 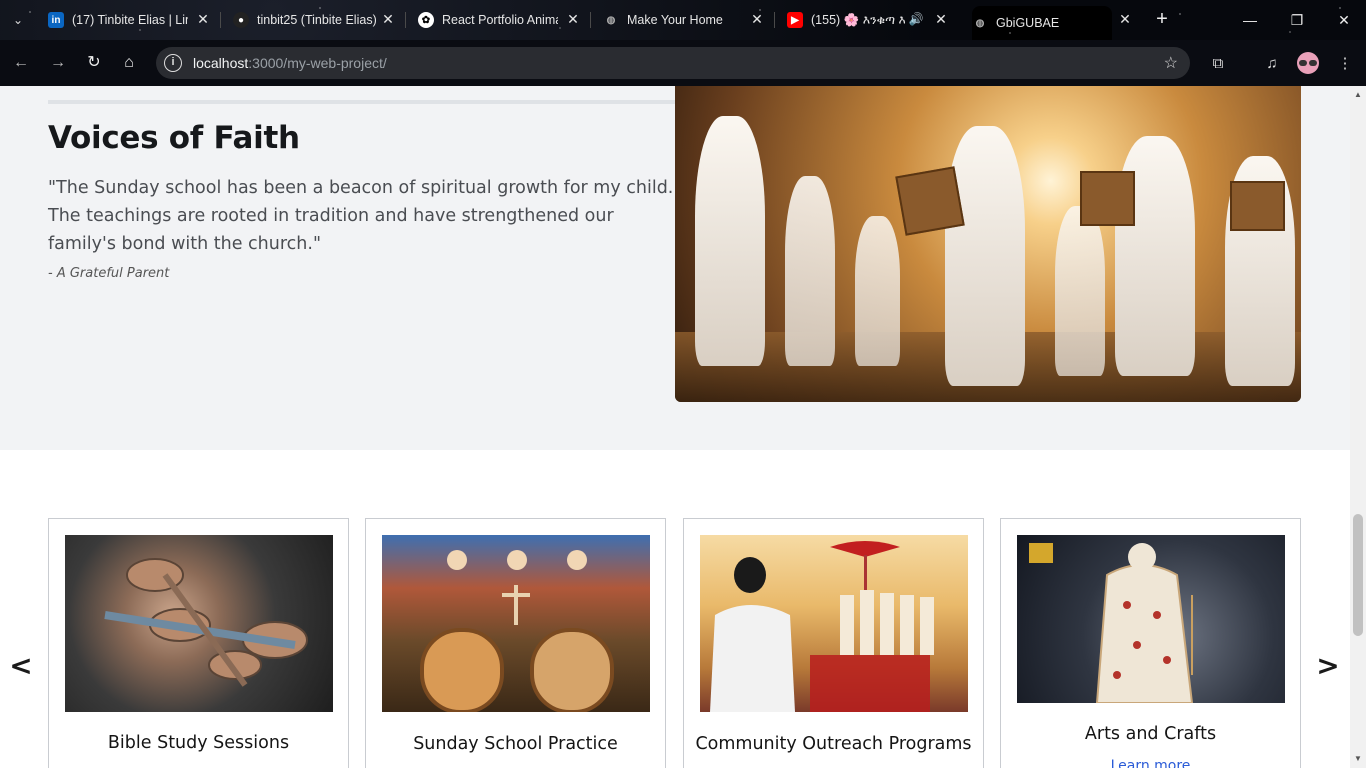 I want to click on url-path: :3000/my-web-project/, so click(x=317, y=63).